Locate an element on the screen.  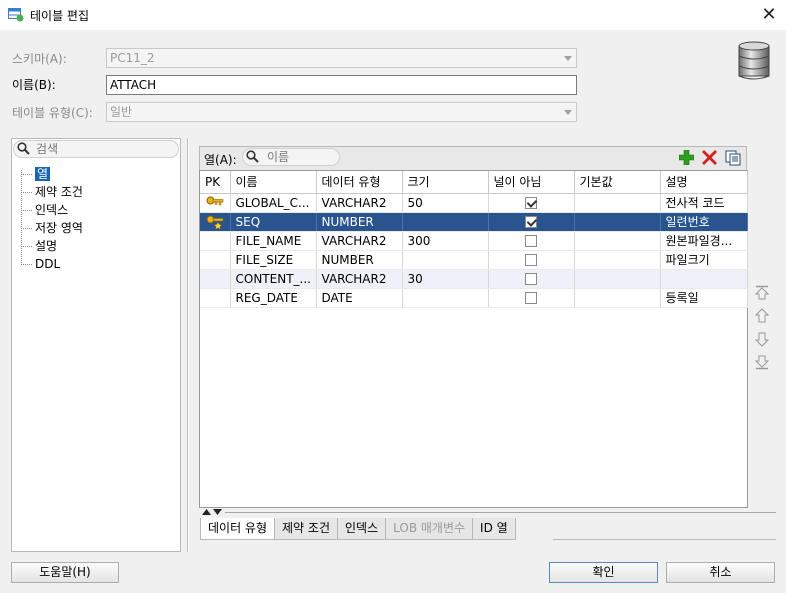
header-name: 이름 is located at coordinates (273, 182).